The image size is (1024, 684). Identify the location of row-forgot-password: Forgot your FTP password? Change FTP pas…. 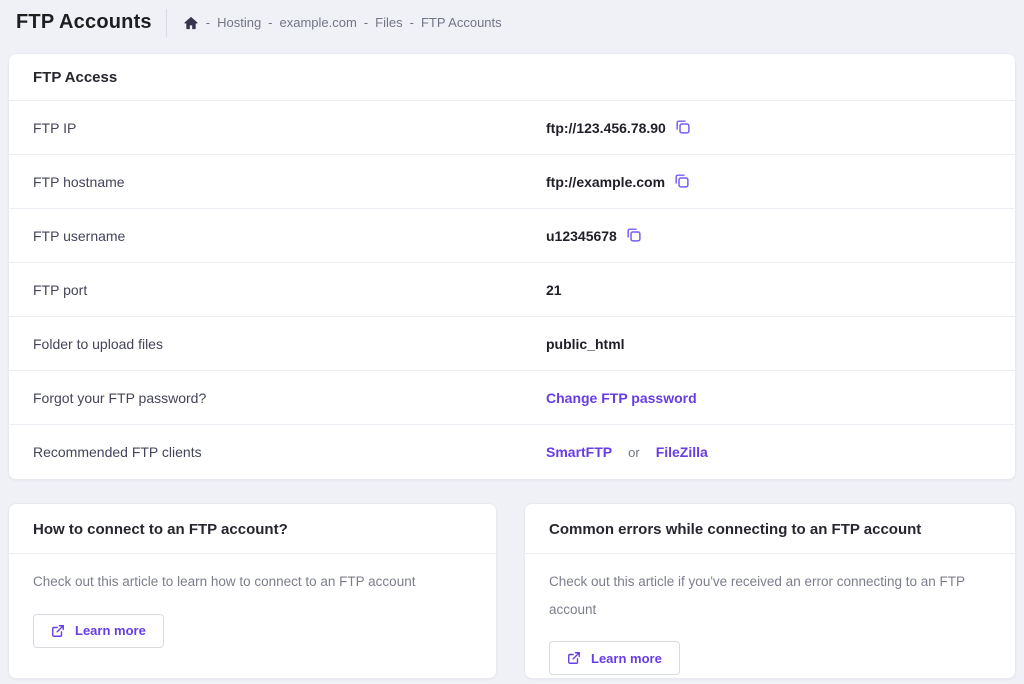
(512, 398).